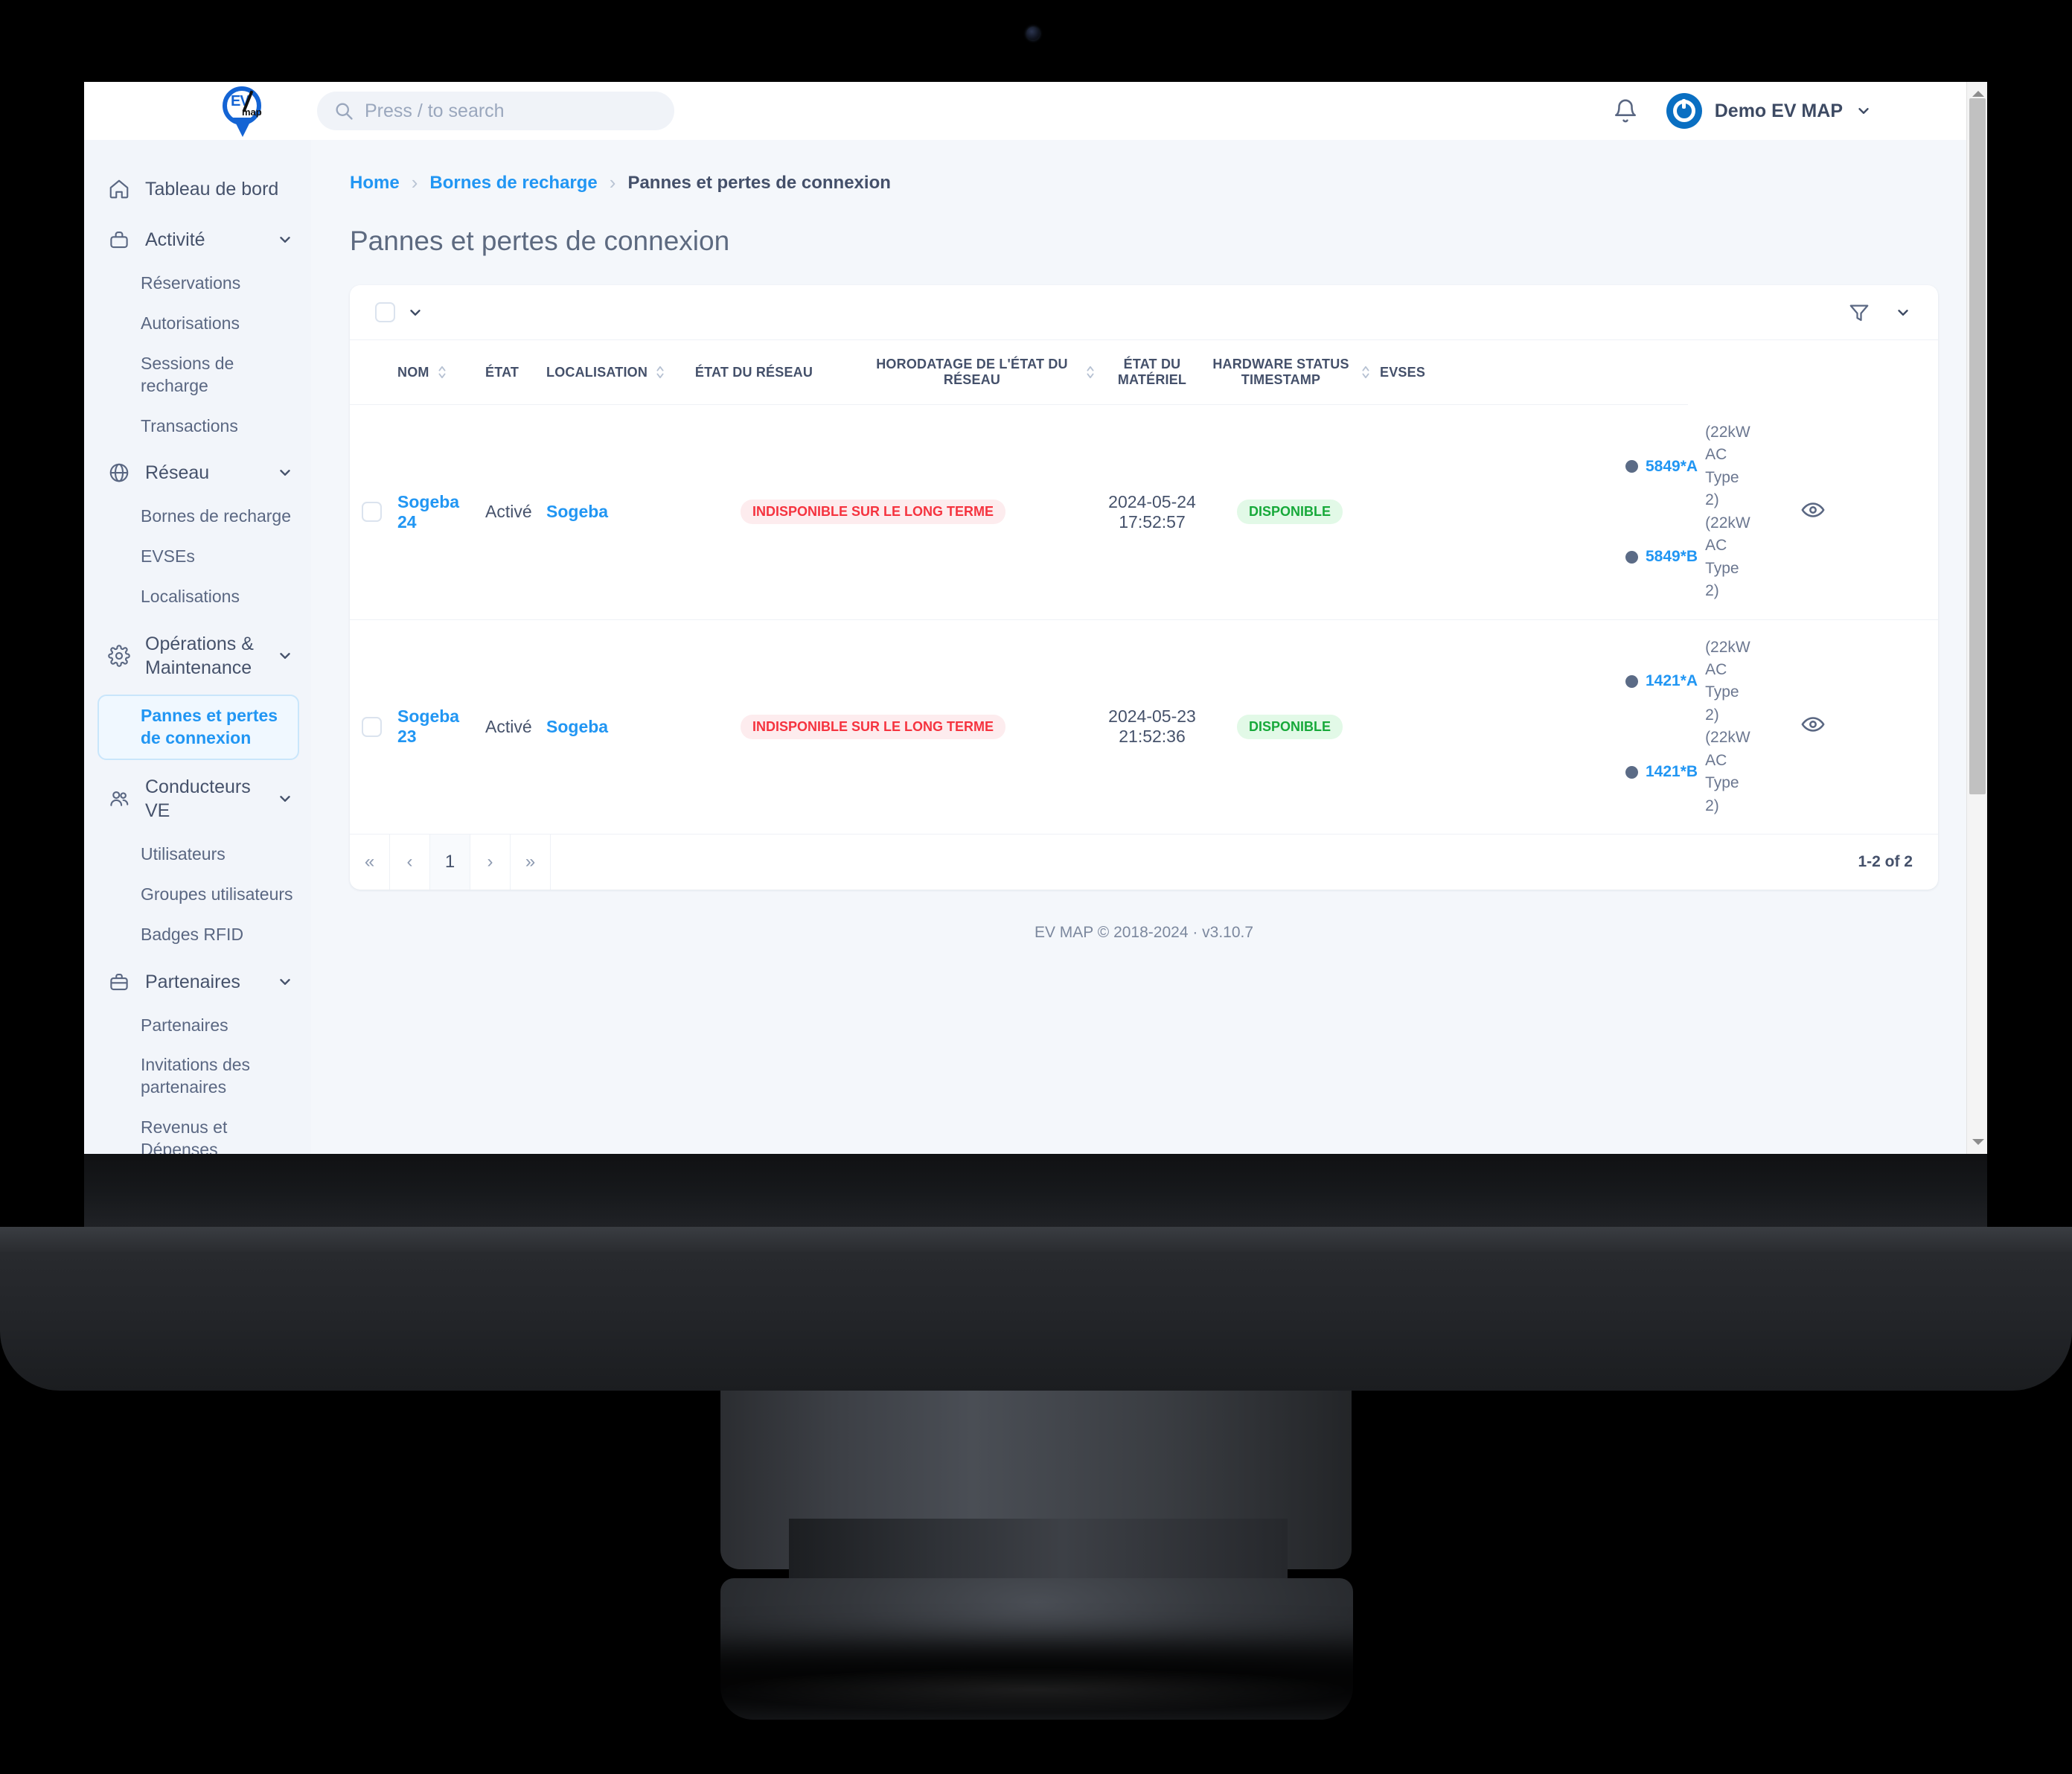 The height and width of the screenshot is (1774, 2072). Describe the element at coordinates (410, 863) in the screenshot. I see `pagination-prev-button: ‹` at that location.